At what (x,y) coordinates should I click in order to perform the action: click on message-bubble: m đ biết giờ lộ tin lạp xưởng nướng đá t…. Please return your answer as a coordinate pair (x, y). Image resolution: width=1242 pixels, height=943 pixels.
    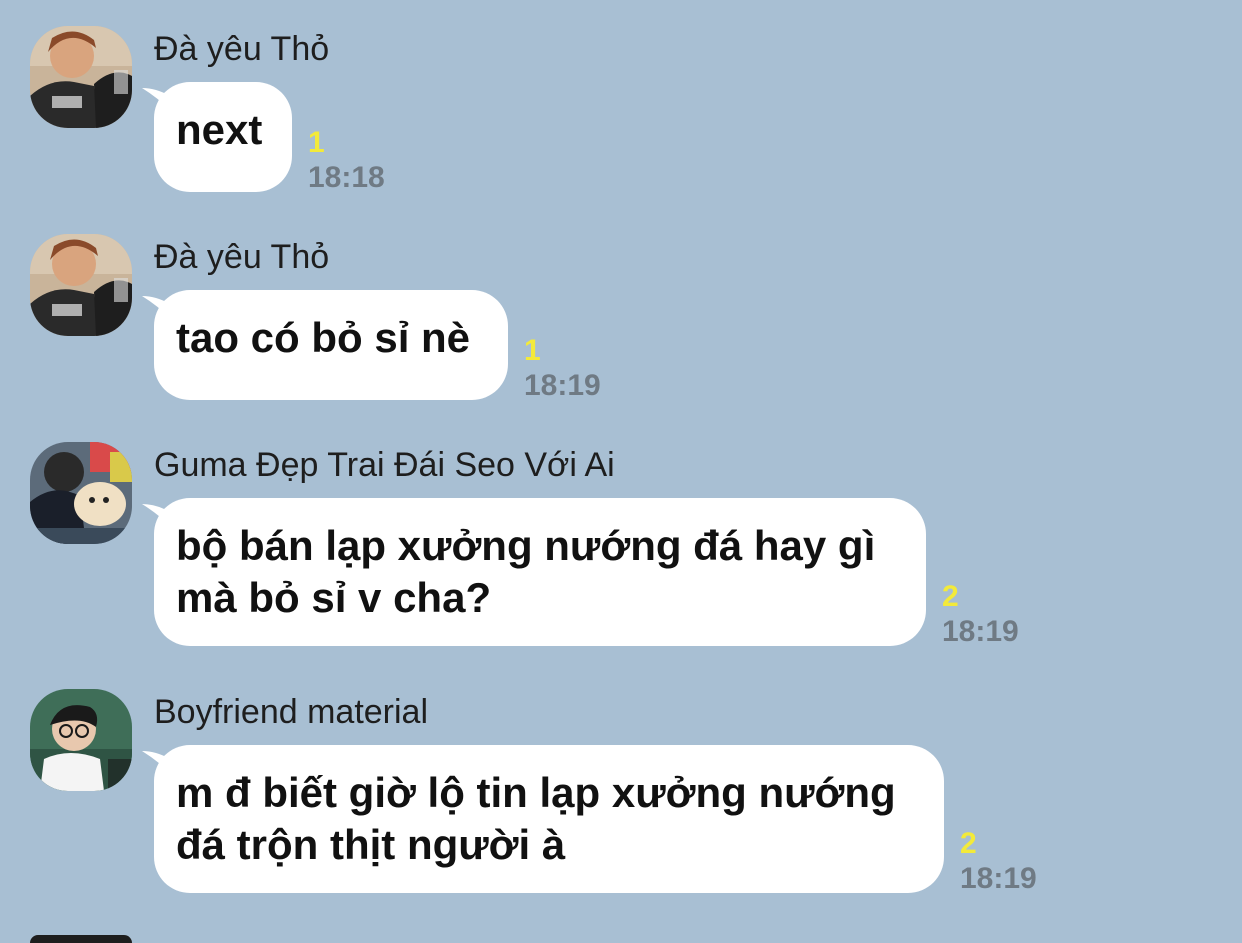
    Looking at the image, I should click on (549, 819).